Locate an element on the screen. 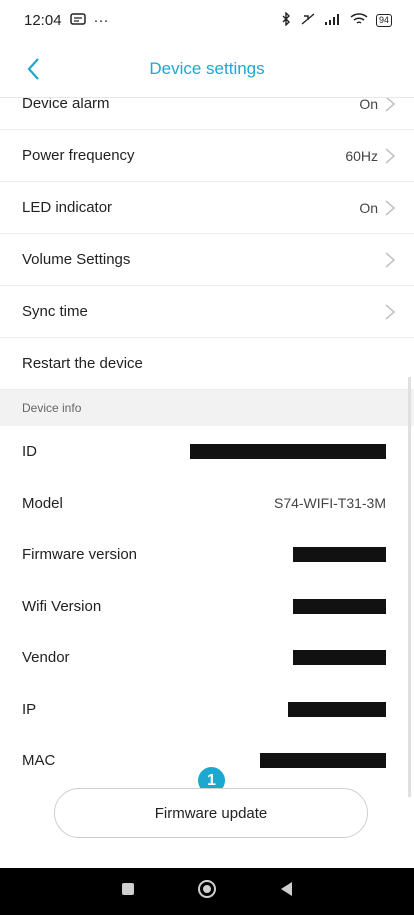  info-label: ID is located at coordinates (29, 452).